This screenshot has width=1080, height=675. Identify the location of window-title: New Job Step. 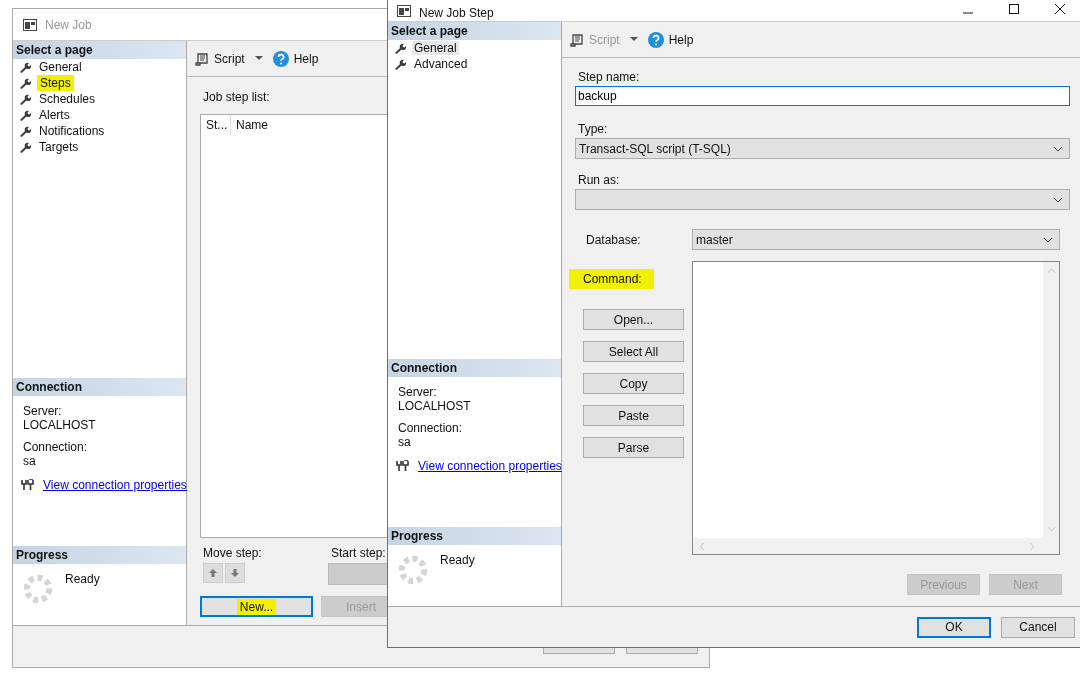
(456, 13).